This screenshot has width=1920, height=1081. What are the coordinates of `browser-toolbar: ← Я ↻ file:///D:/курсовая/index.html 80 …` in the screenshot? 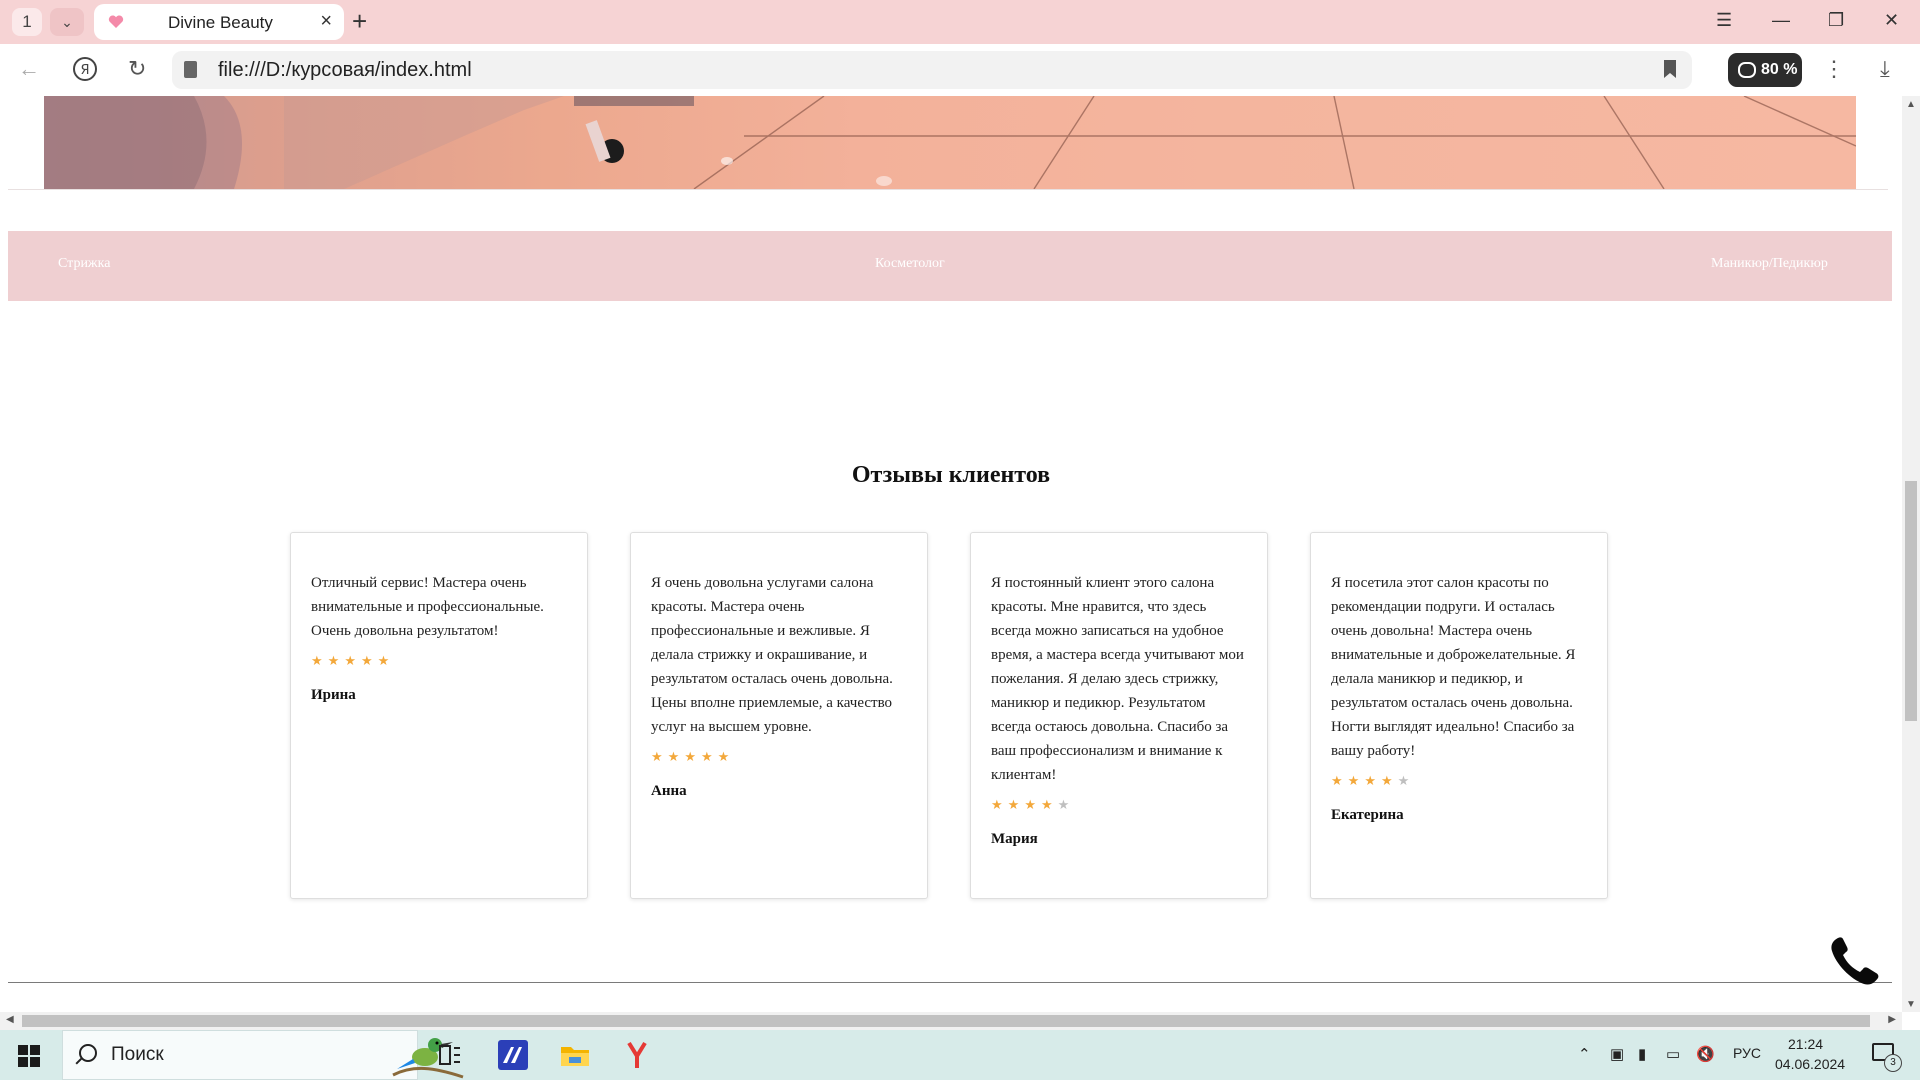 It's located at (960, 70).